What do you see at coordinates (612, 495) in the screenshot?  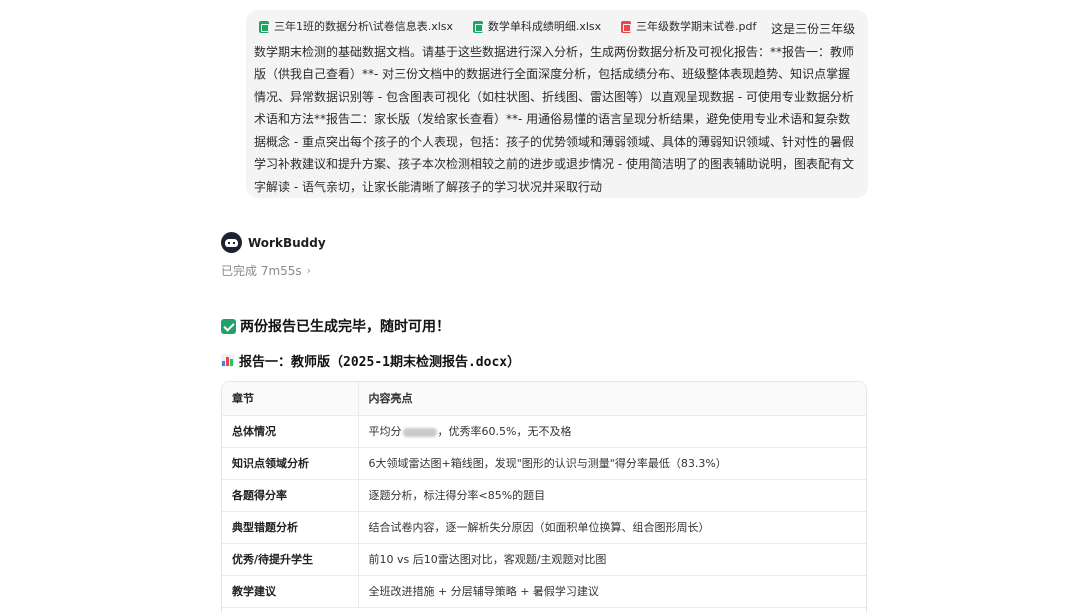 I see `row-highlight: 逐题分析，标注得分率<85%的题目` at bounding box center [612, 495].